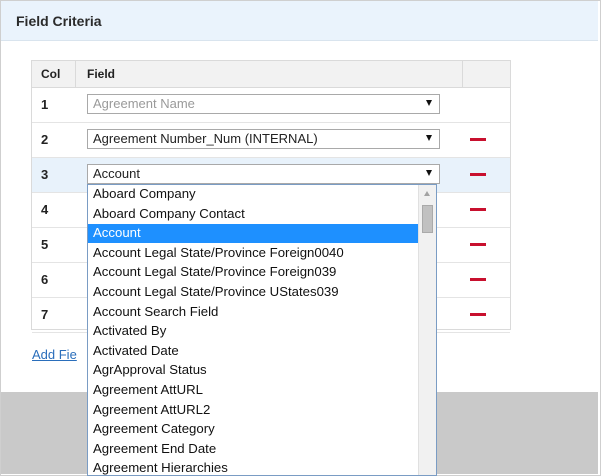 This screenshot has width=601, height=476. Describe the element at coordinates (253, 331) in the screenshot. I see `dropdown-option: Activated By` at that location.